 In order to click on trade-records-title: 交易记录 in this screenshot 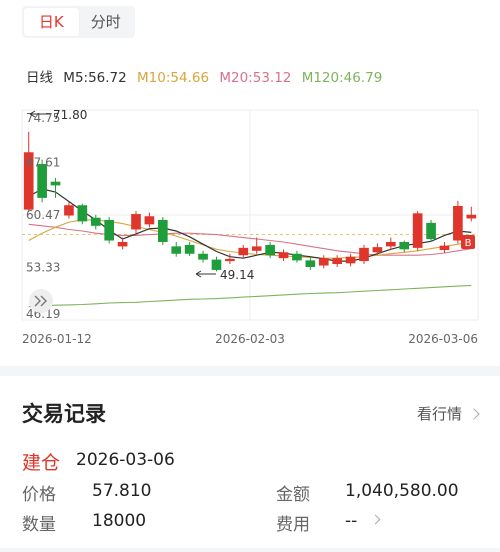, I will do `click(64, 414)`.